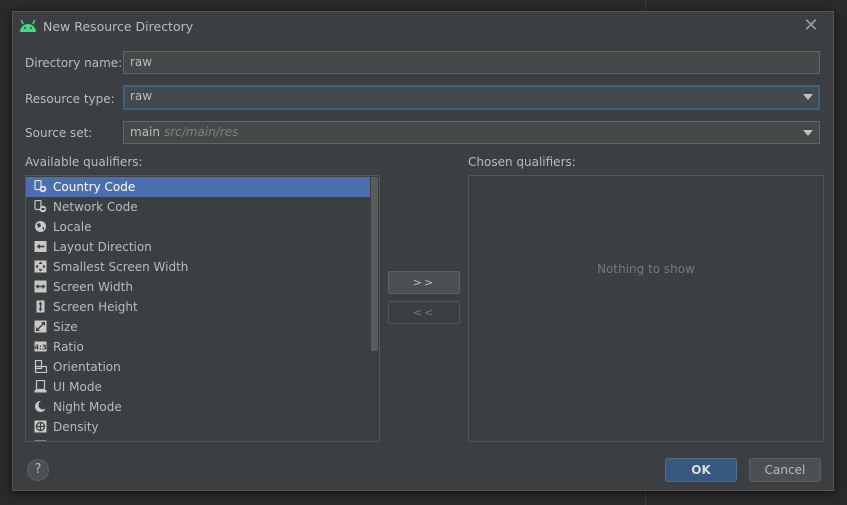  What do you see at coordinates (374, 264) in the screenshot?
I see `list-scrollbar` at bounding box center [374, 264].